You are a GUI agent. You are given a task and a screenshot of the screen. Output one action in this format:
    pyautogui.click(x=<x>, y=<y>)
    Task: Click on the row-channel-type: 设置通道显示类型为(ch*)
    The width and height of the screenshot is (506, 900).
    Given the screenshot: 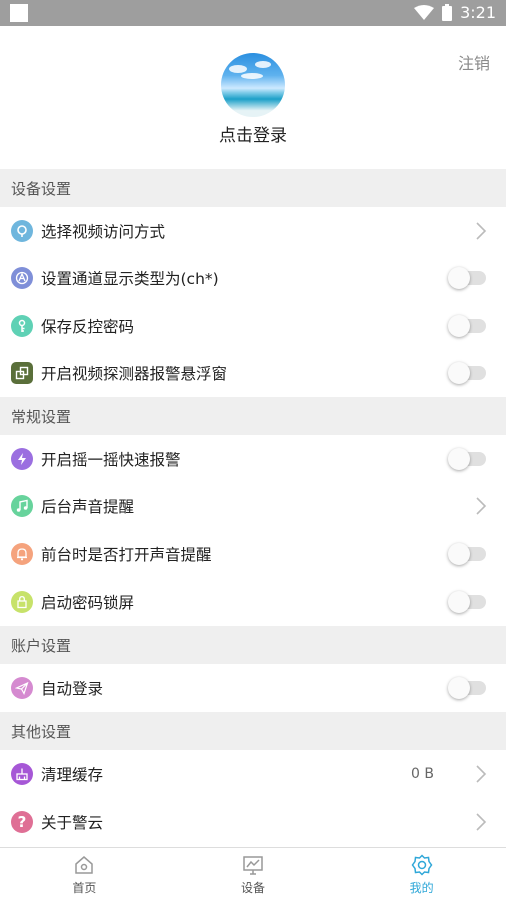 What is the action you would take?
    pyautogui.click(x=253, y=278)
    